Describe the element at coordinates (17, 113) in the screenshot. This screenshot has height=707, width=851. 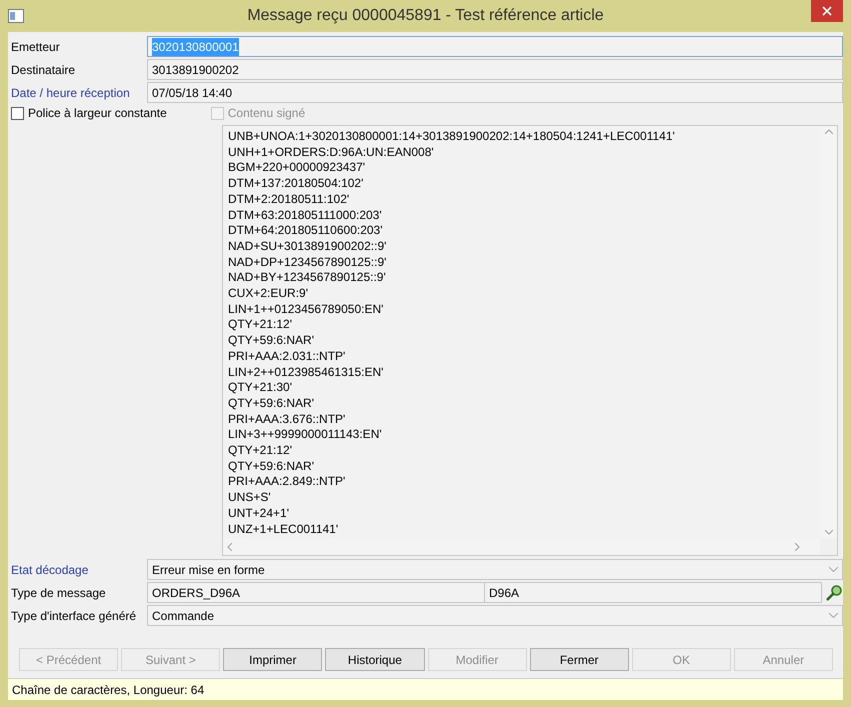
I see `checkbox` at that location.